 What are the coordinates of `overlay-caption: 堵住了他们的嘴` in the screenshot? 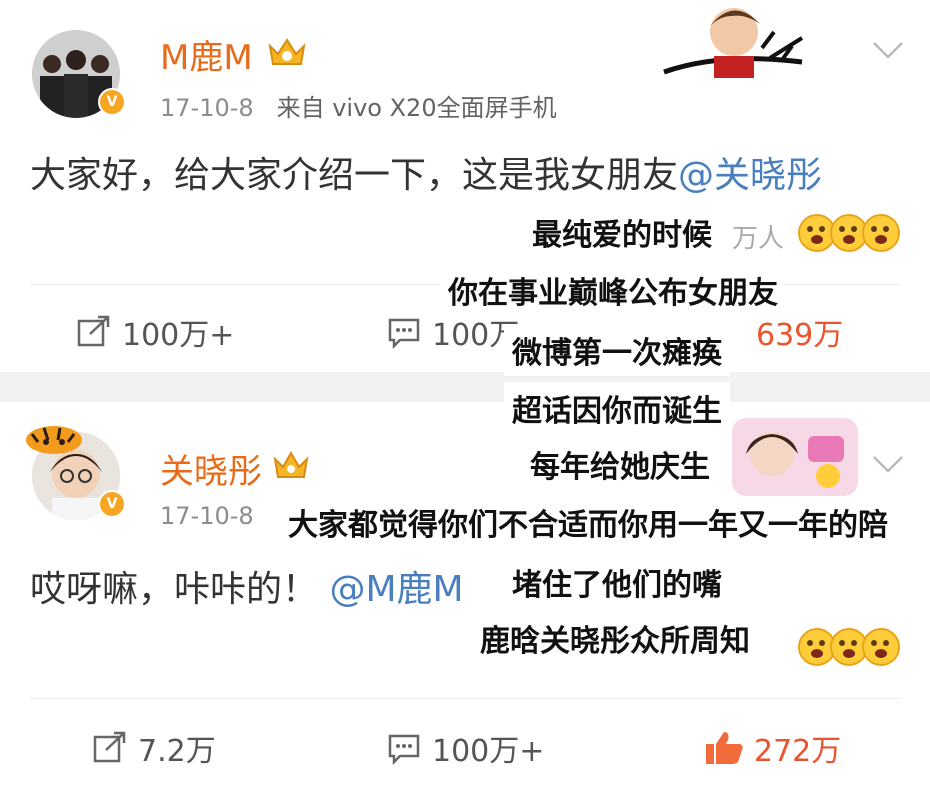 It's located at (617, 582).